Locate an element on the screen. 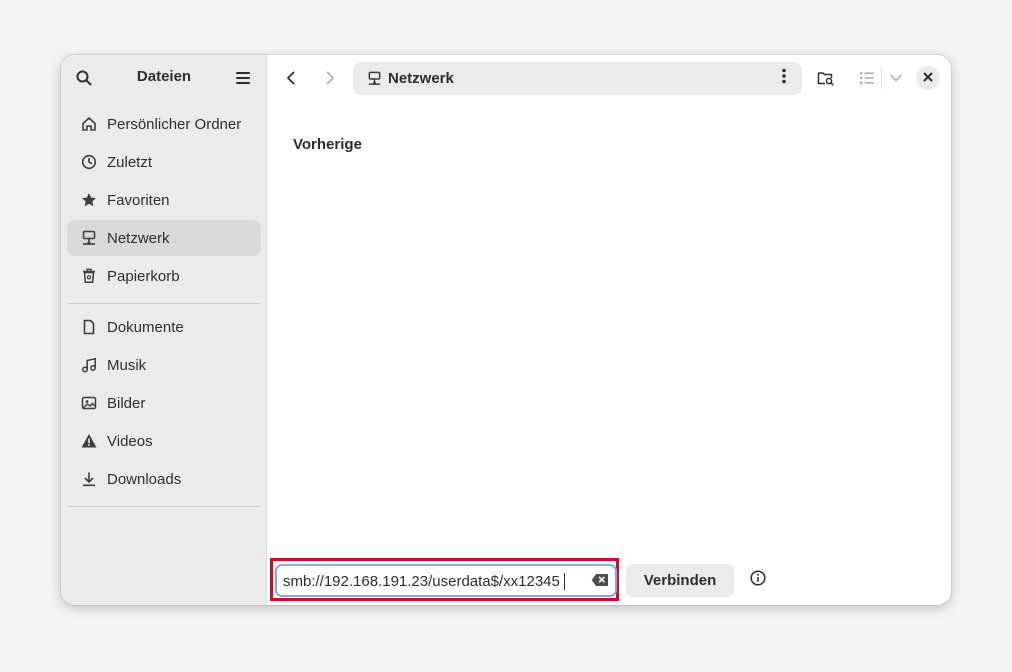 The image size is (1012, 672). close-button is located at coordinates (928, 78).